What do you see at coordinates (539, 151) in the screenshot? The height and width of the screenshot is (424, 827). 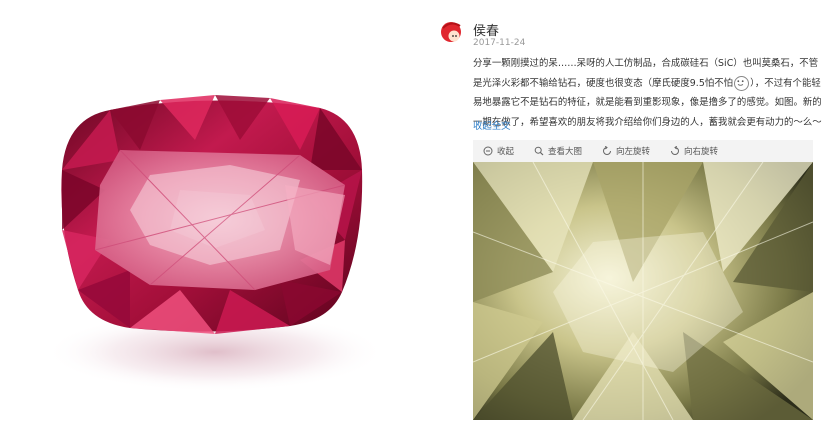 I see `magnifier-icon` at bounding box center [539, 151].